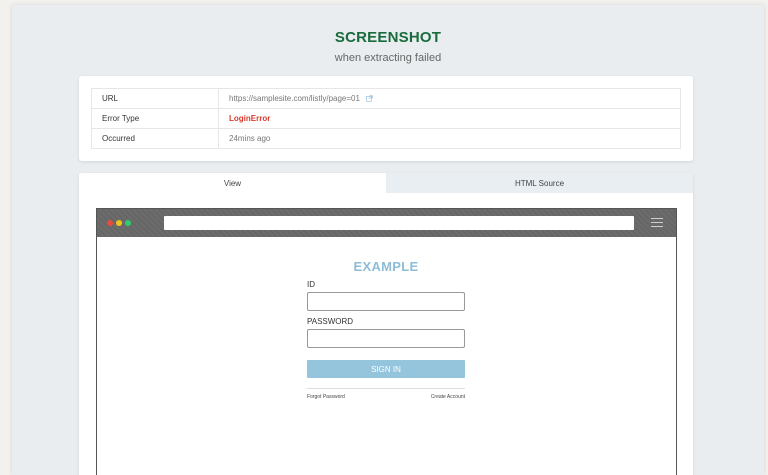  What do you see at coordinates (386, 388) in the screenshot?
I see `form-divider` at bounding box center [386, 388].